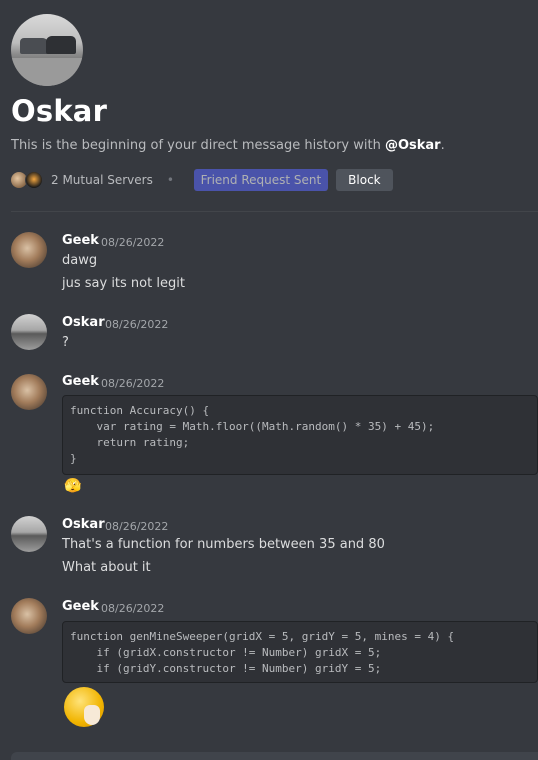 This screenshot has width=538, height=760. What do you see at coordinates (65, 342) in the screenshot?
I see `message-text: ?` at bounding box center [65, 342].